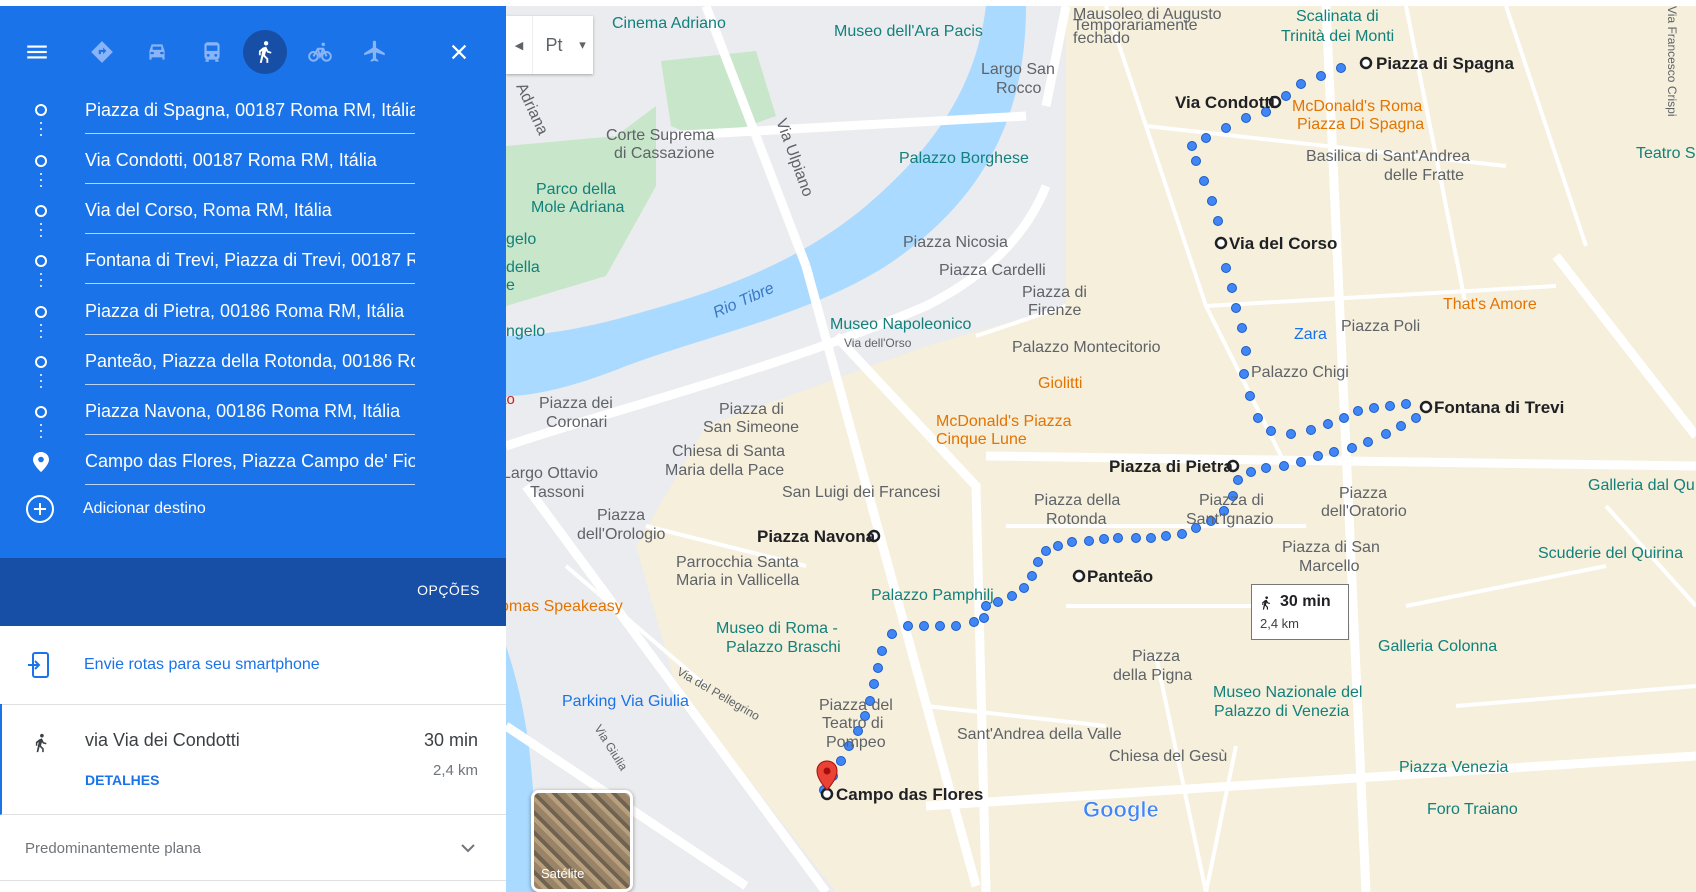  I want to click on place-label: Piazza Poli, so click(1380, 326).